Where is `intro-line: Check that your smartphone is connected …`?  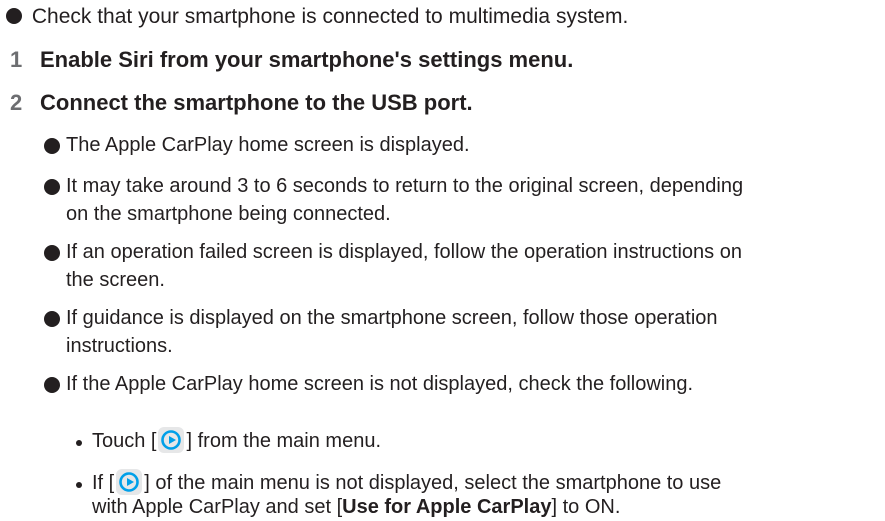
intro-line: Check that your smartphone is connected … is located at coordinates (317, 17).